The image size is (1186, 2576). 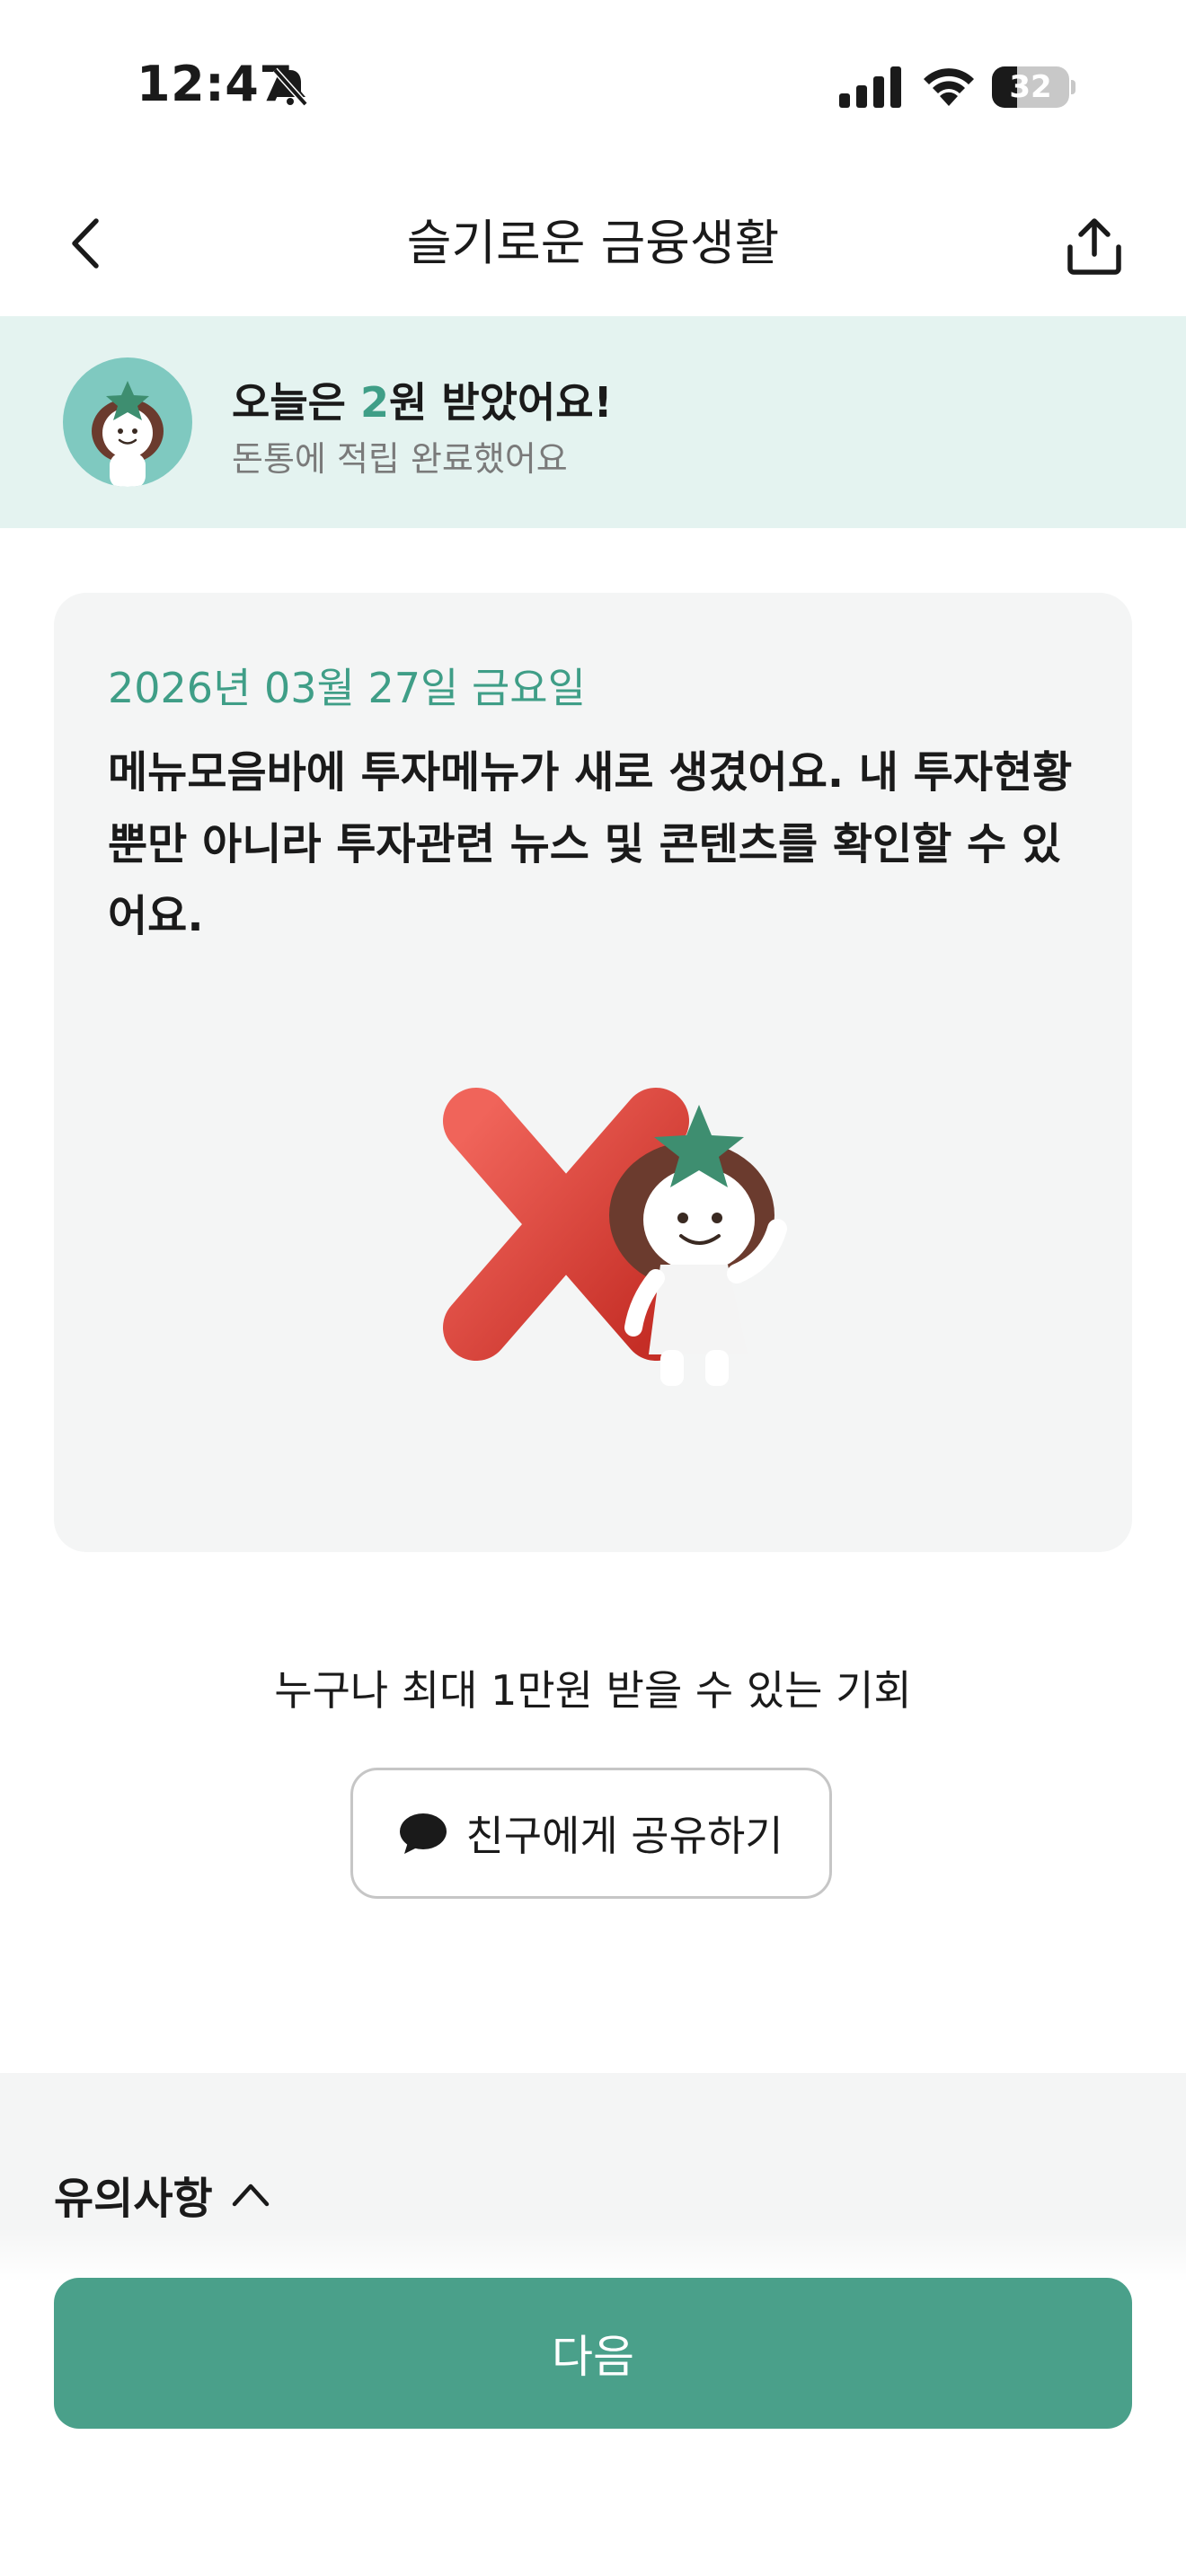 What do you see at coordinates (374, 402) in the screenshot?
I see `reward-amount: 2` at bounding box center [374, 402].